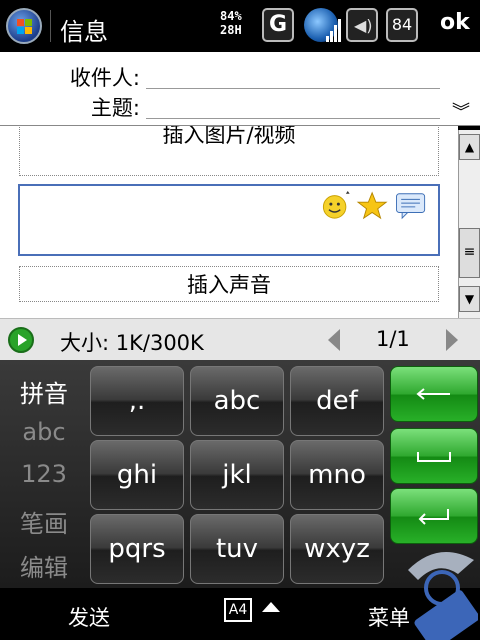 The height and width of the screenshot is (640, 480). What do you see at coordinates (411, 206) in the screenshot?
I see `speech-bubble-icon` at bounding box center [411, 206].